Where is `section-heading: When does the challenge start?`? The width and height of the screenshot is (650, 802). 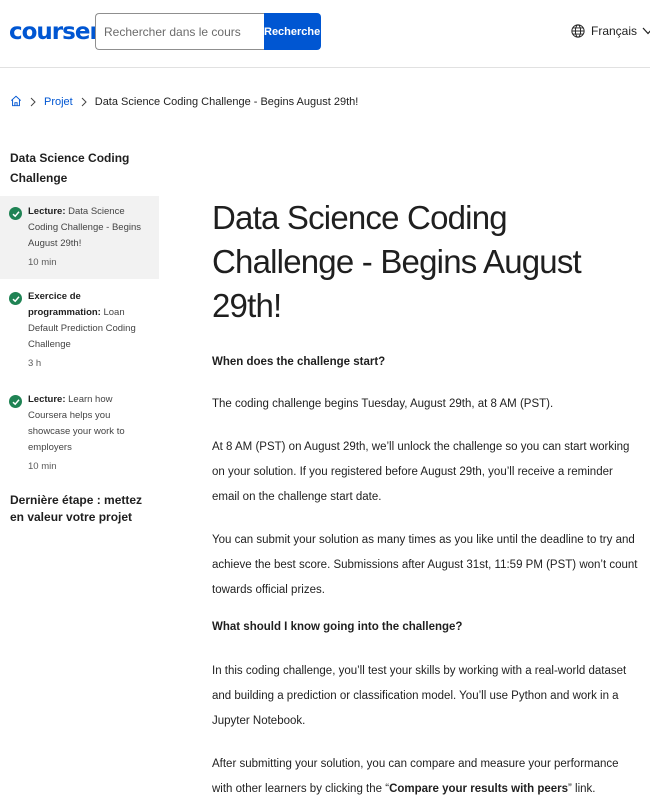
section-heading: When does the challenge start? is located at coordinates (299, 362).